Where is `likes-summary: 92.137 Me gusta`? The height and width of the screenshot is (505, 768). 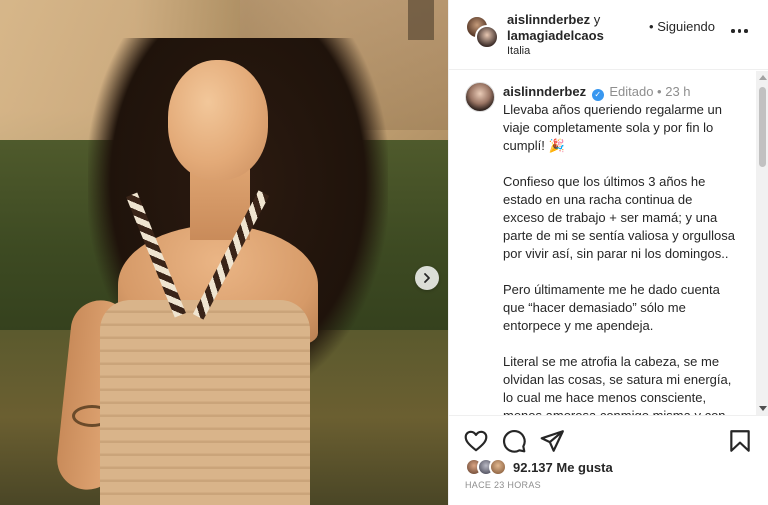 likes-summary: 92.137 Me gusta is located at coordinates (539, 467).